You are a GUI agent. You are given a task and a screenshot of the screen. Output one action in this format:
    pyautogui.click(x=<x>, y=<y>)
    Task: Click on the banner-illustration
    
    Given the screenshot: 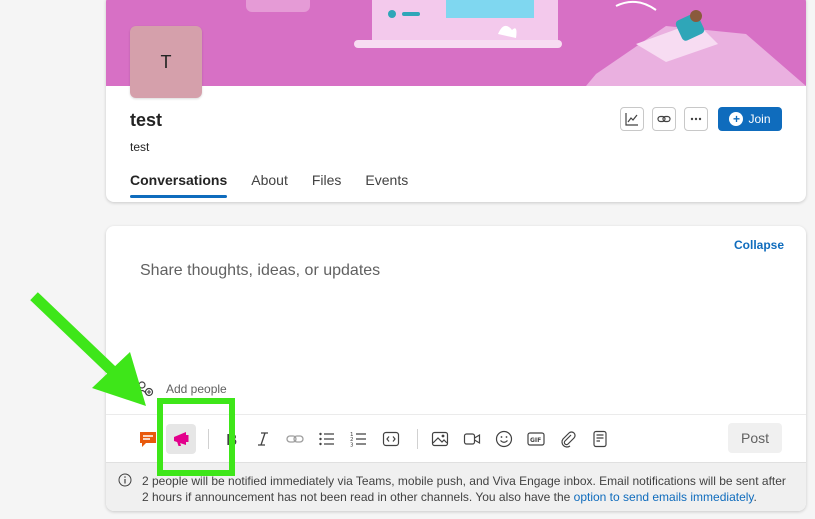 What is the action you would take?
    pyautogui.click(x=526, y=43)
    